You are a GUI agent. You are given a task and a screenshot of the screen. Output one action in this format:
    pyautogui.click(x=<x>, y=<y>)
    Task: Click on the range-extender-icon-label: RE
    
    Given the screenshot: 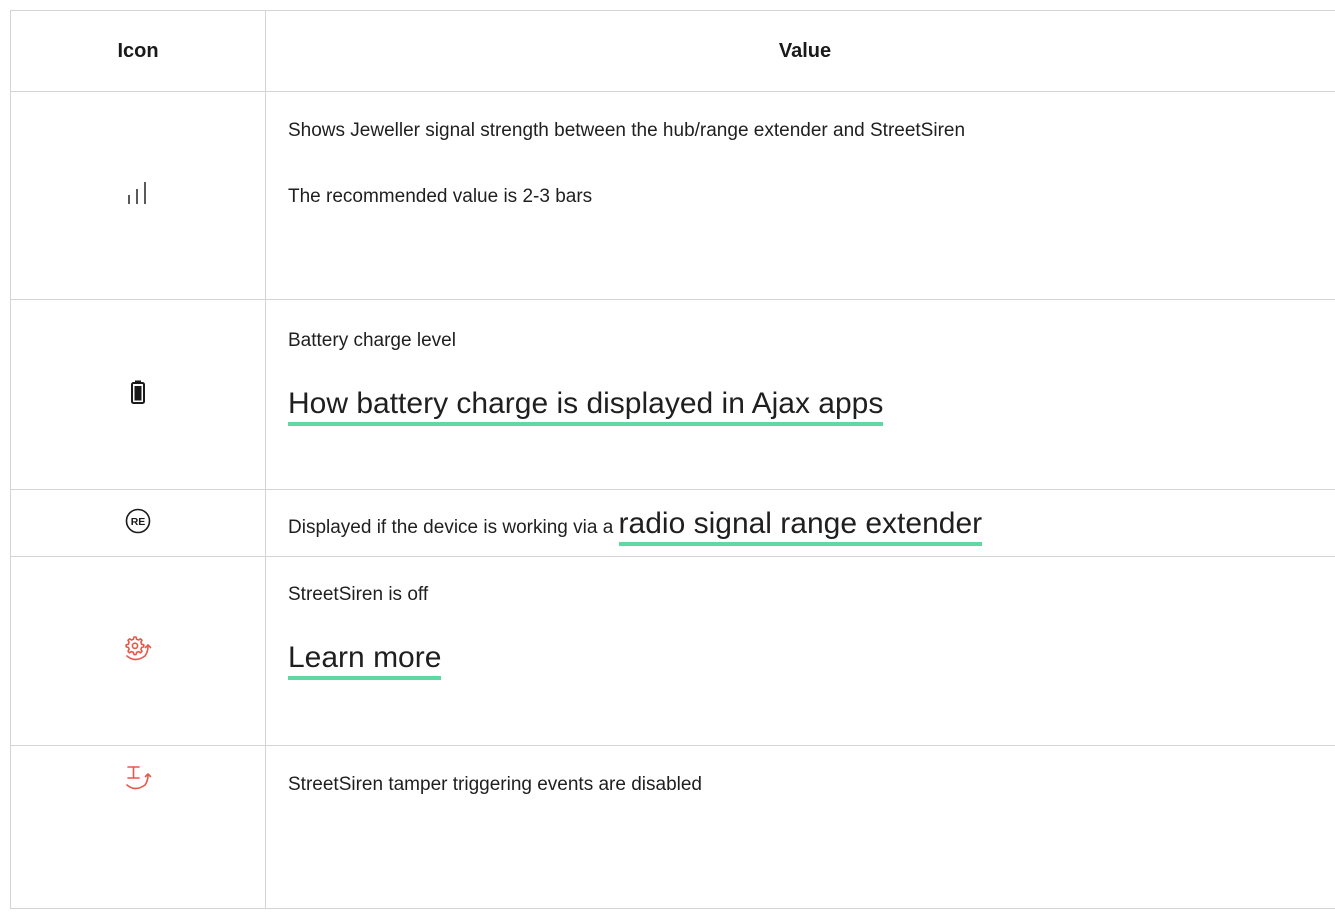 What is the action you would take?
    pyautogui.click(x=138, y=522)
    